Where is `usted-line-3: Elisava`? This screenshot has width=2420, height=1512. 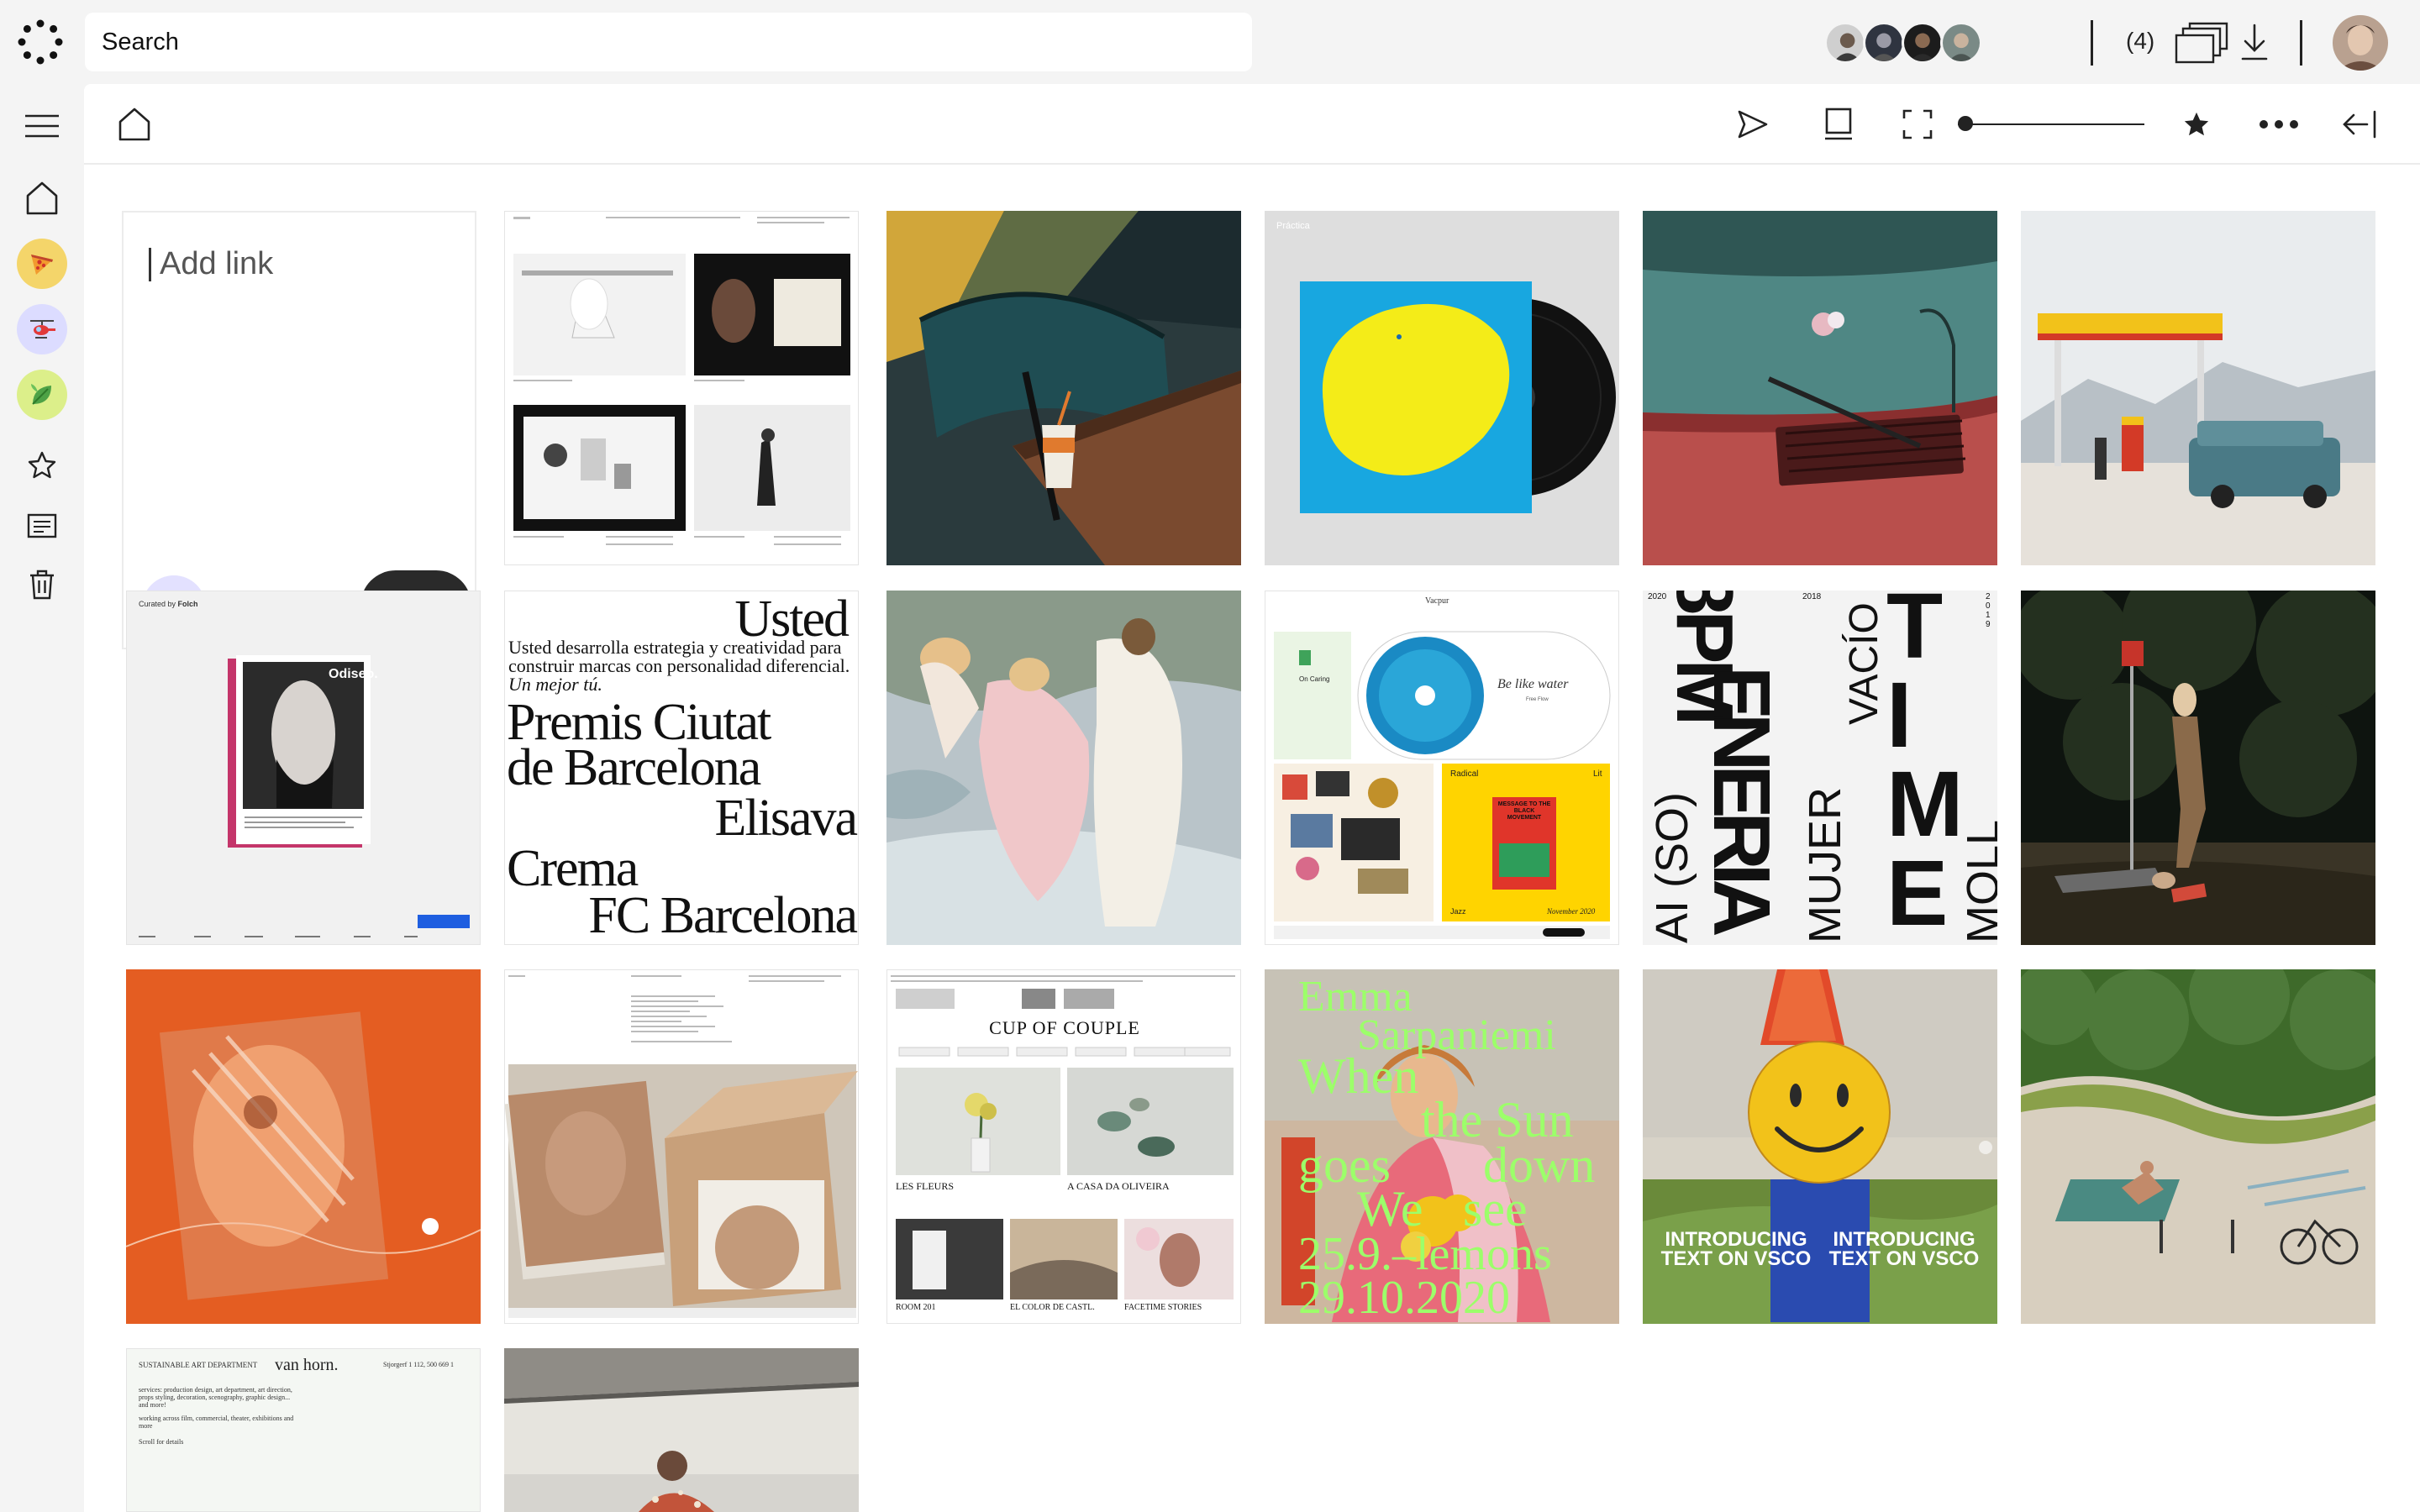
usted-line-3: Elisava is located at coordinates (786, 818).